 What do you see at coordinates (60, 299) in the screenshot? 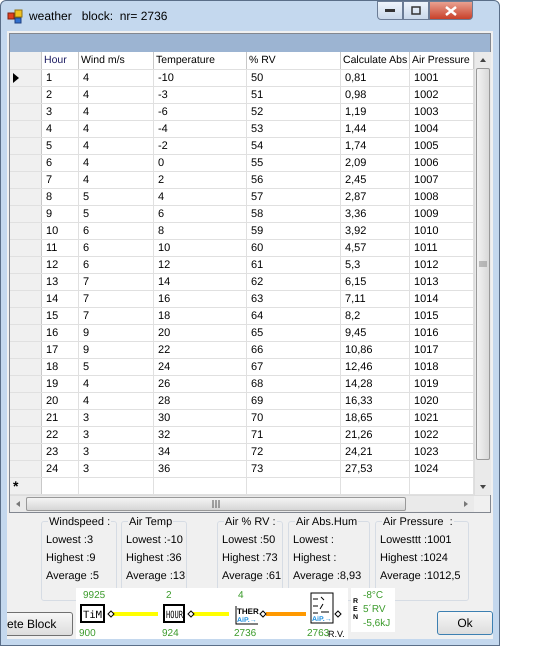
I see `table-cell: 14` at bounding box center [60, 299].